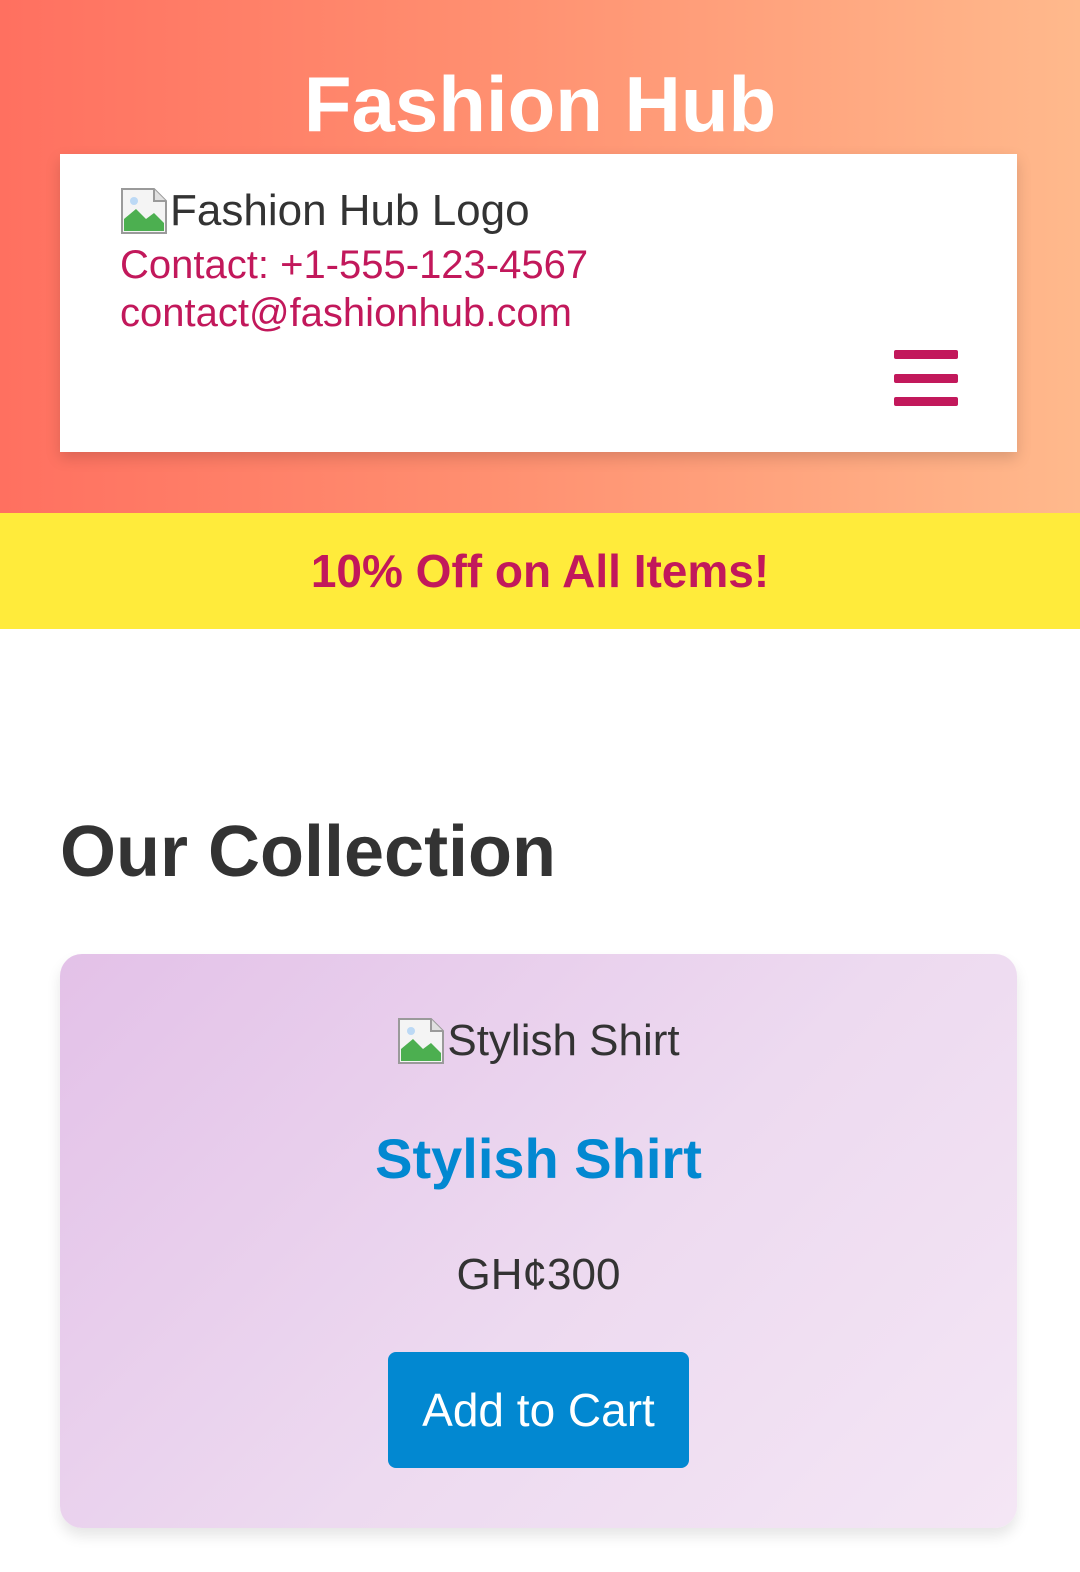  Describe the element at coordinates (346, 313) in the screenshot. I see `contact-email: contact@fashionhub.com` at that location.